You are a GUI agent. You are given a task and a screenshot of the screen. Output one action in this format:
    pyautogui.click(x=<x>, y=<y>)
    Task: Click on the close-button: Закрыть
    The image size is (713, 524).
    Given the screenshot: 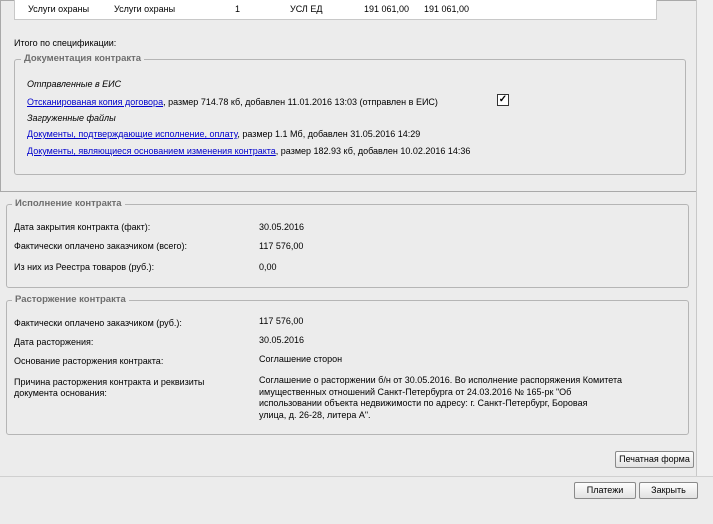 What is the action you would take?
    pyautogui.click(x=668, y=490)
    